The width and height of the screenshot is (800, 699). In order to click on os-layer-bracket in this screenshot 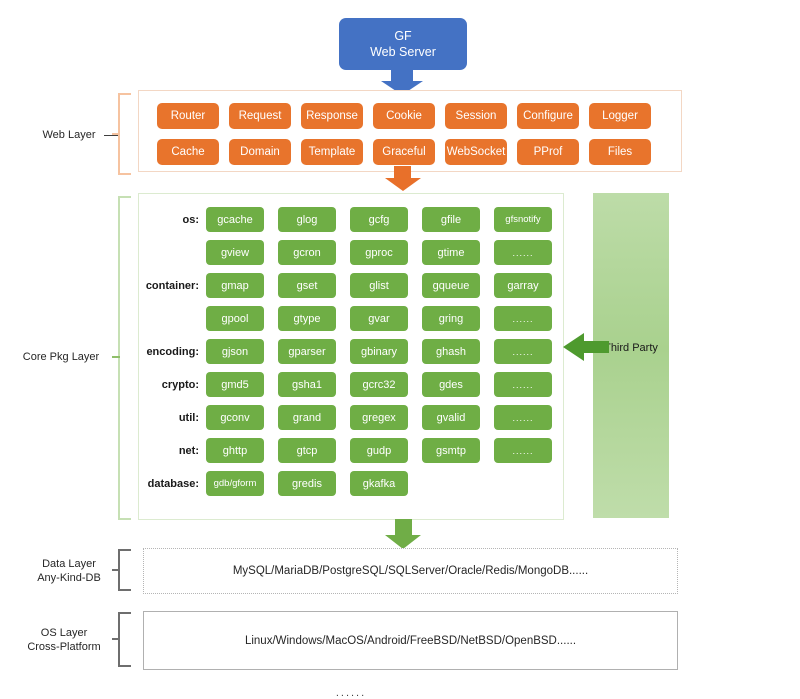, I will do `click(122, 639)`.